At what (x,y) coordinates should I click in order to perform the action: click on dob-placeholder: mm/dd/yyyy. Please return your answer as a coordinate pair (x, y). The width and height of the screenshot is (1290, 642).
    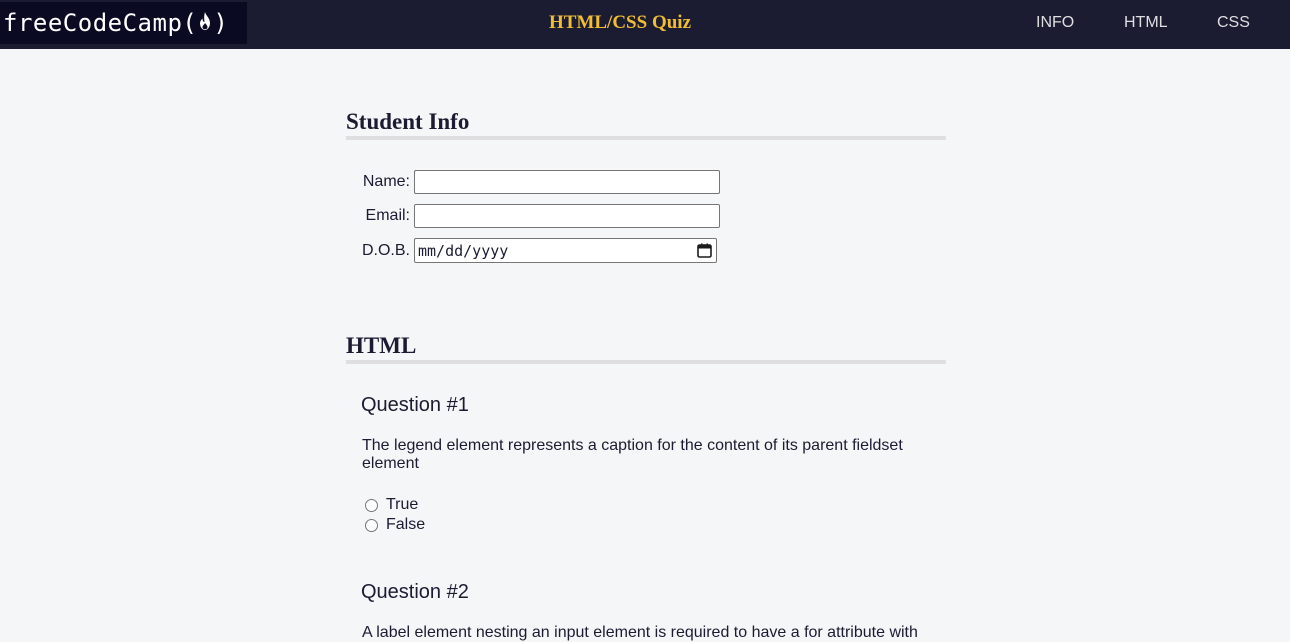
    Looking at the image, I should click on (463, 250).